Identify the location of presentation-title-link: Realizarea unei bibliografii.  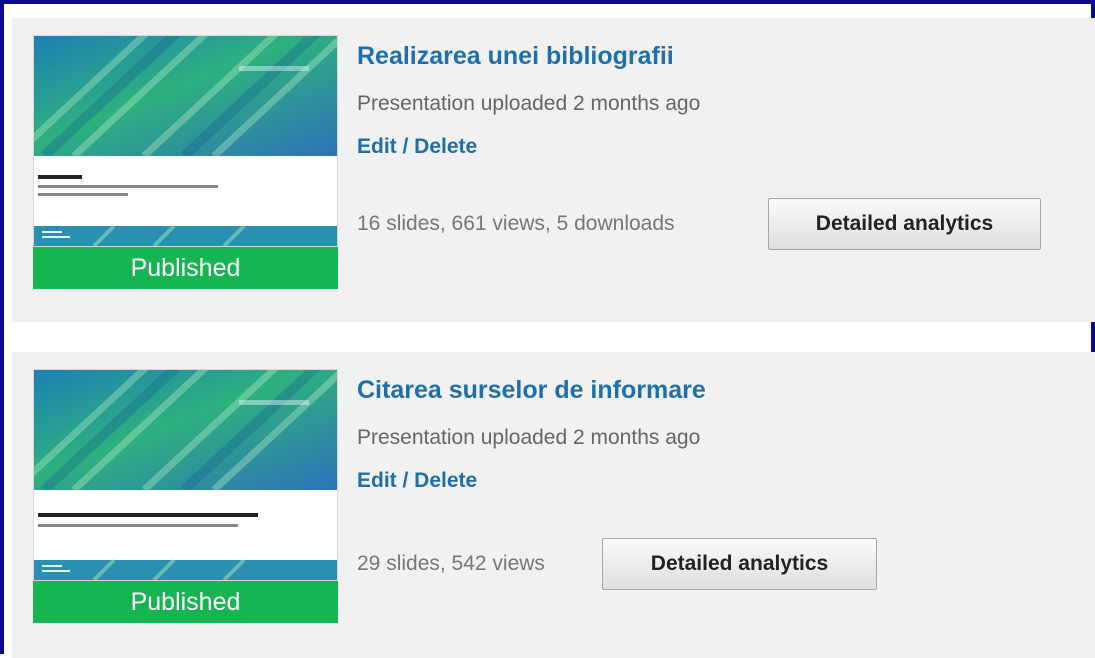
(515, 56).